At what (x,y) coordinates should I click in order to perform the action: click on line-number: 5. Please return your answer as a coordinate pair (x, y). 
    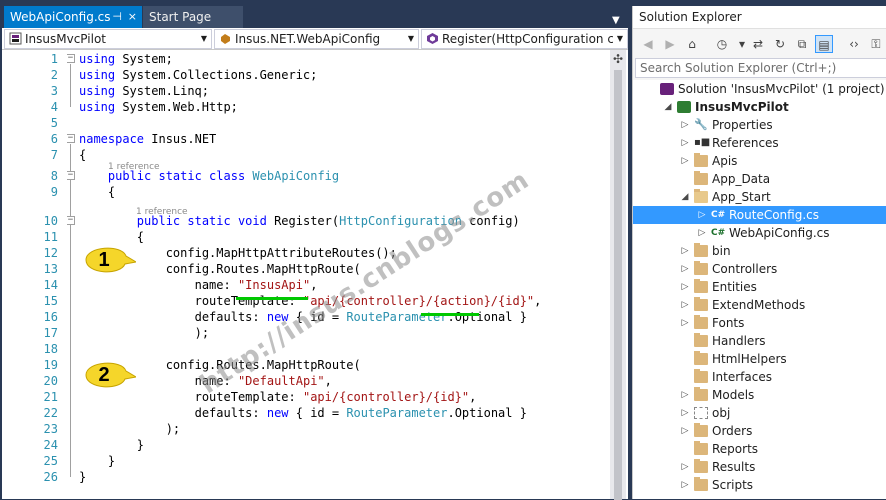
    Looking at the image, I should click on (54, 123).